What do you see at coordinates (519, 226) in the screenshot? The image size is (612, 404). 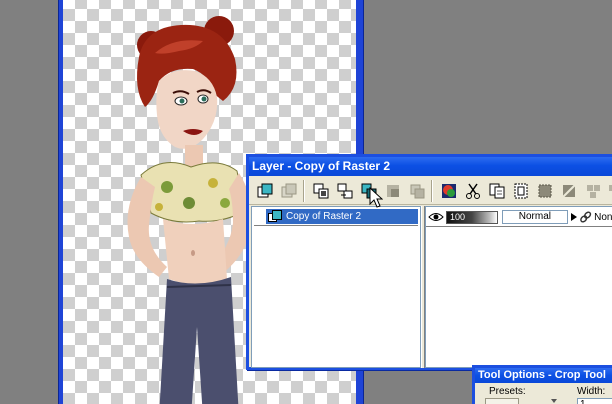 I see `properties-divider` at bounding box center [519, 226].